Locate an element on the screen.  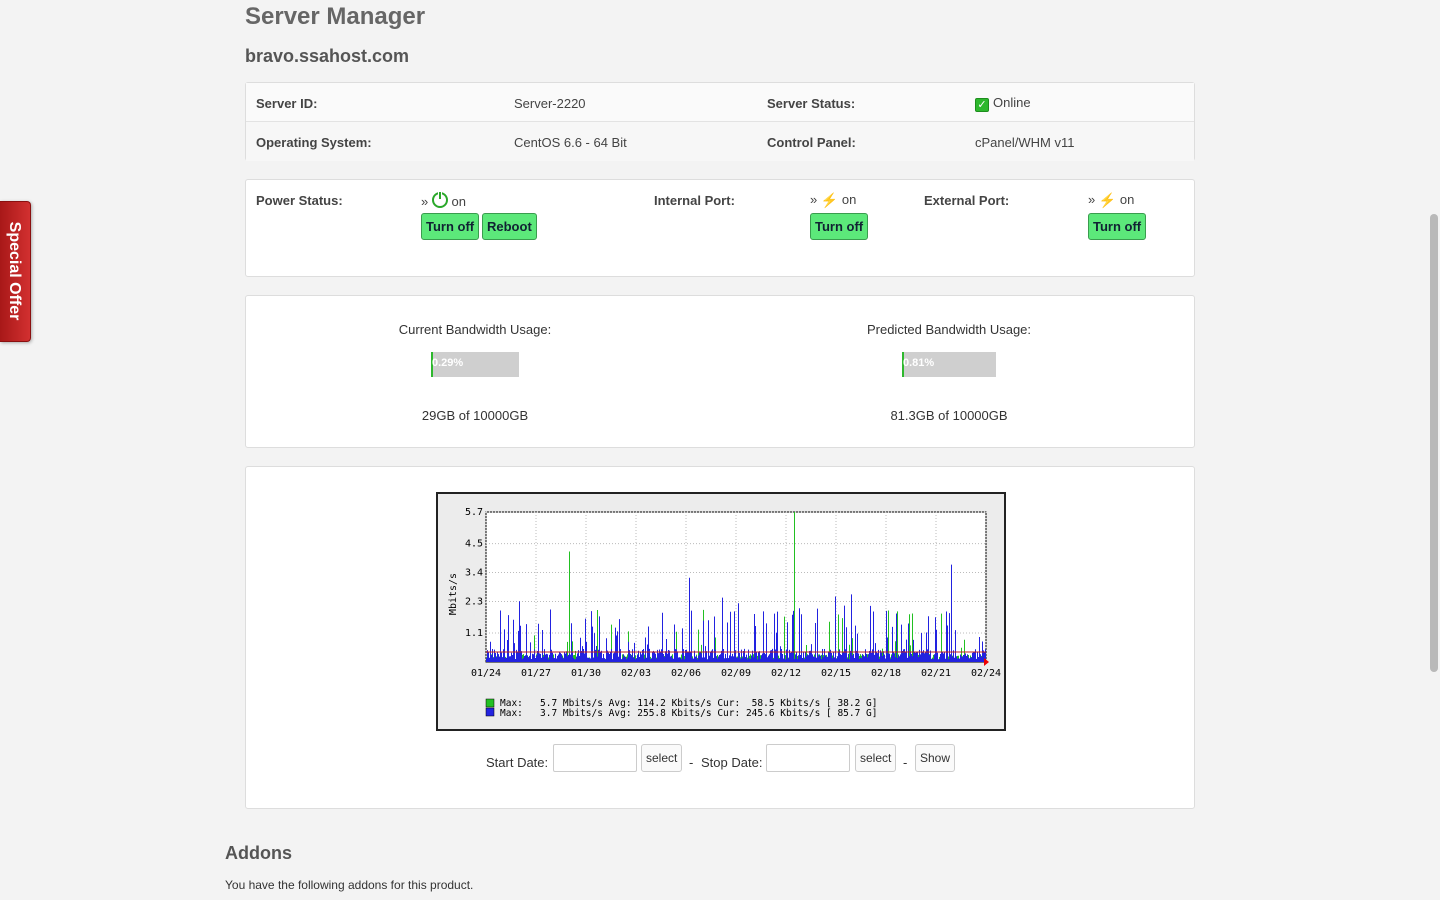
power-icon is located at coordinates (439, 199).